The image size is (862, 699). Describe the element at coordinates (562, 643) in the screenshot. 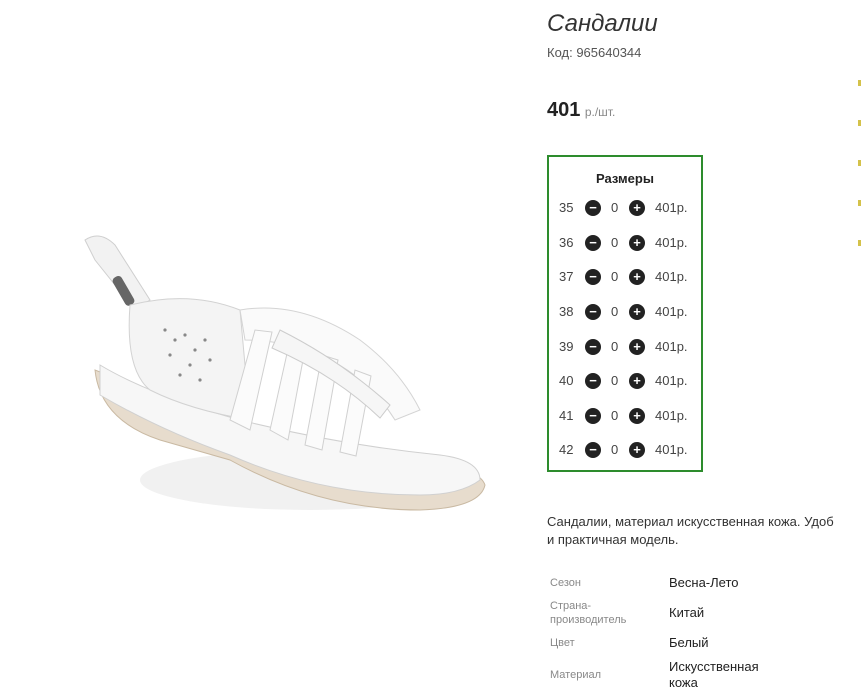

I see `spec-label-color: Цвет` at that location.